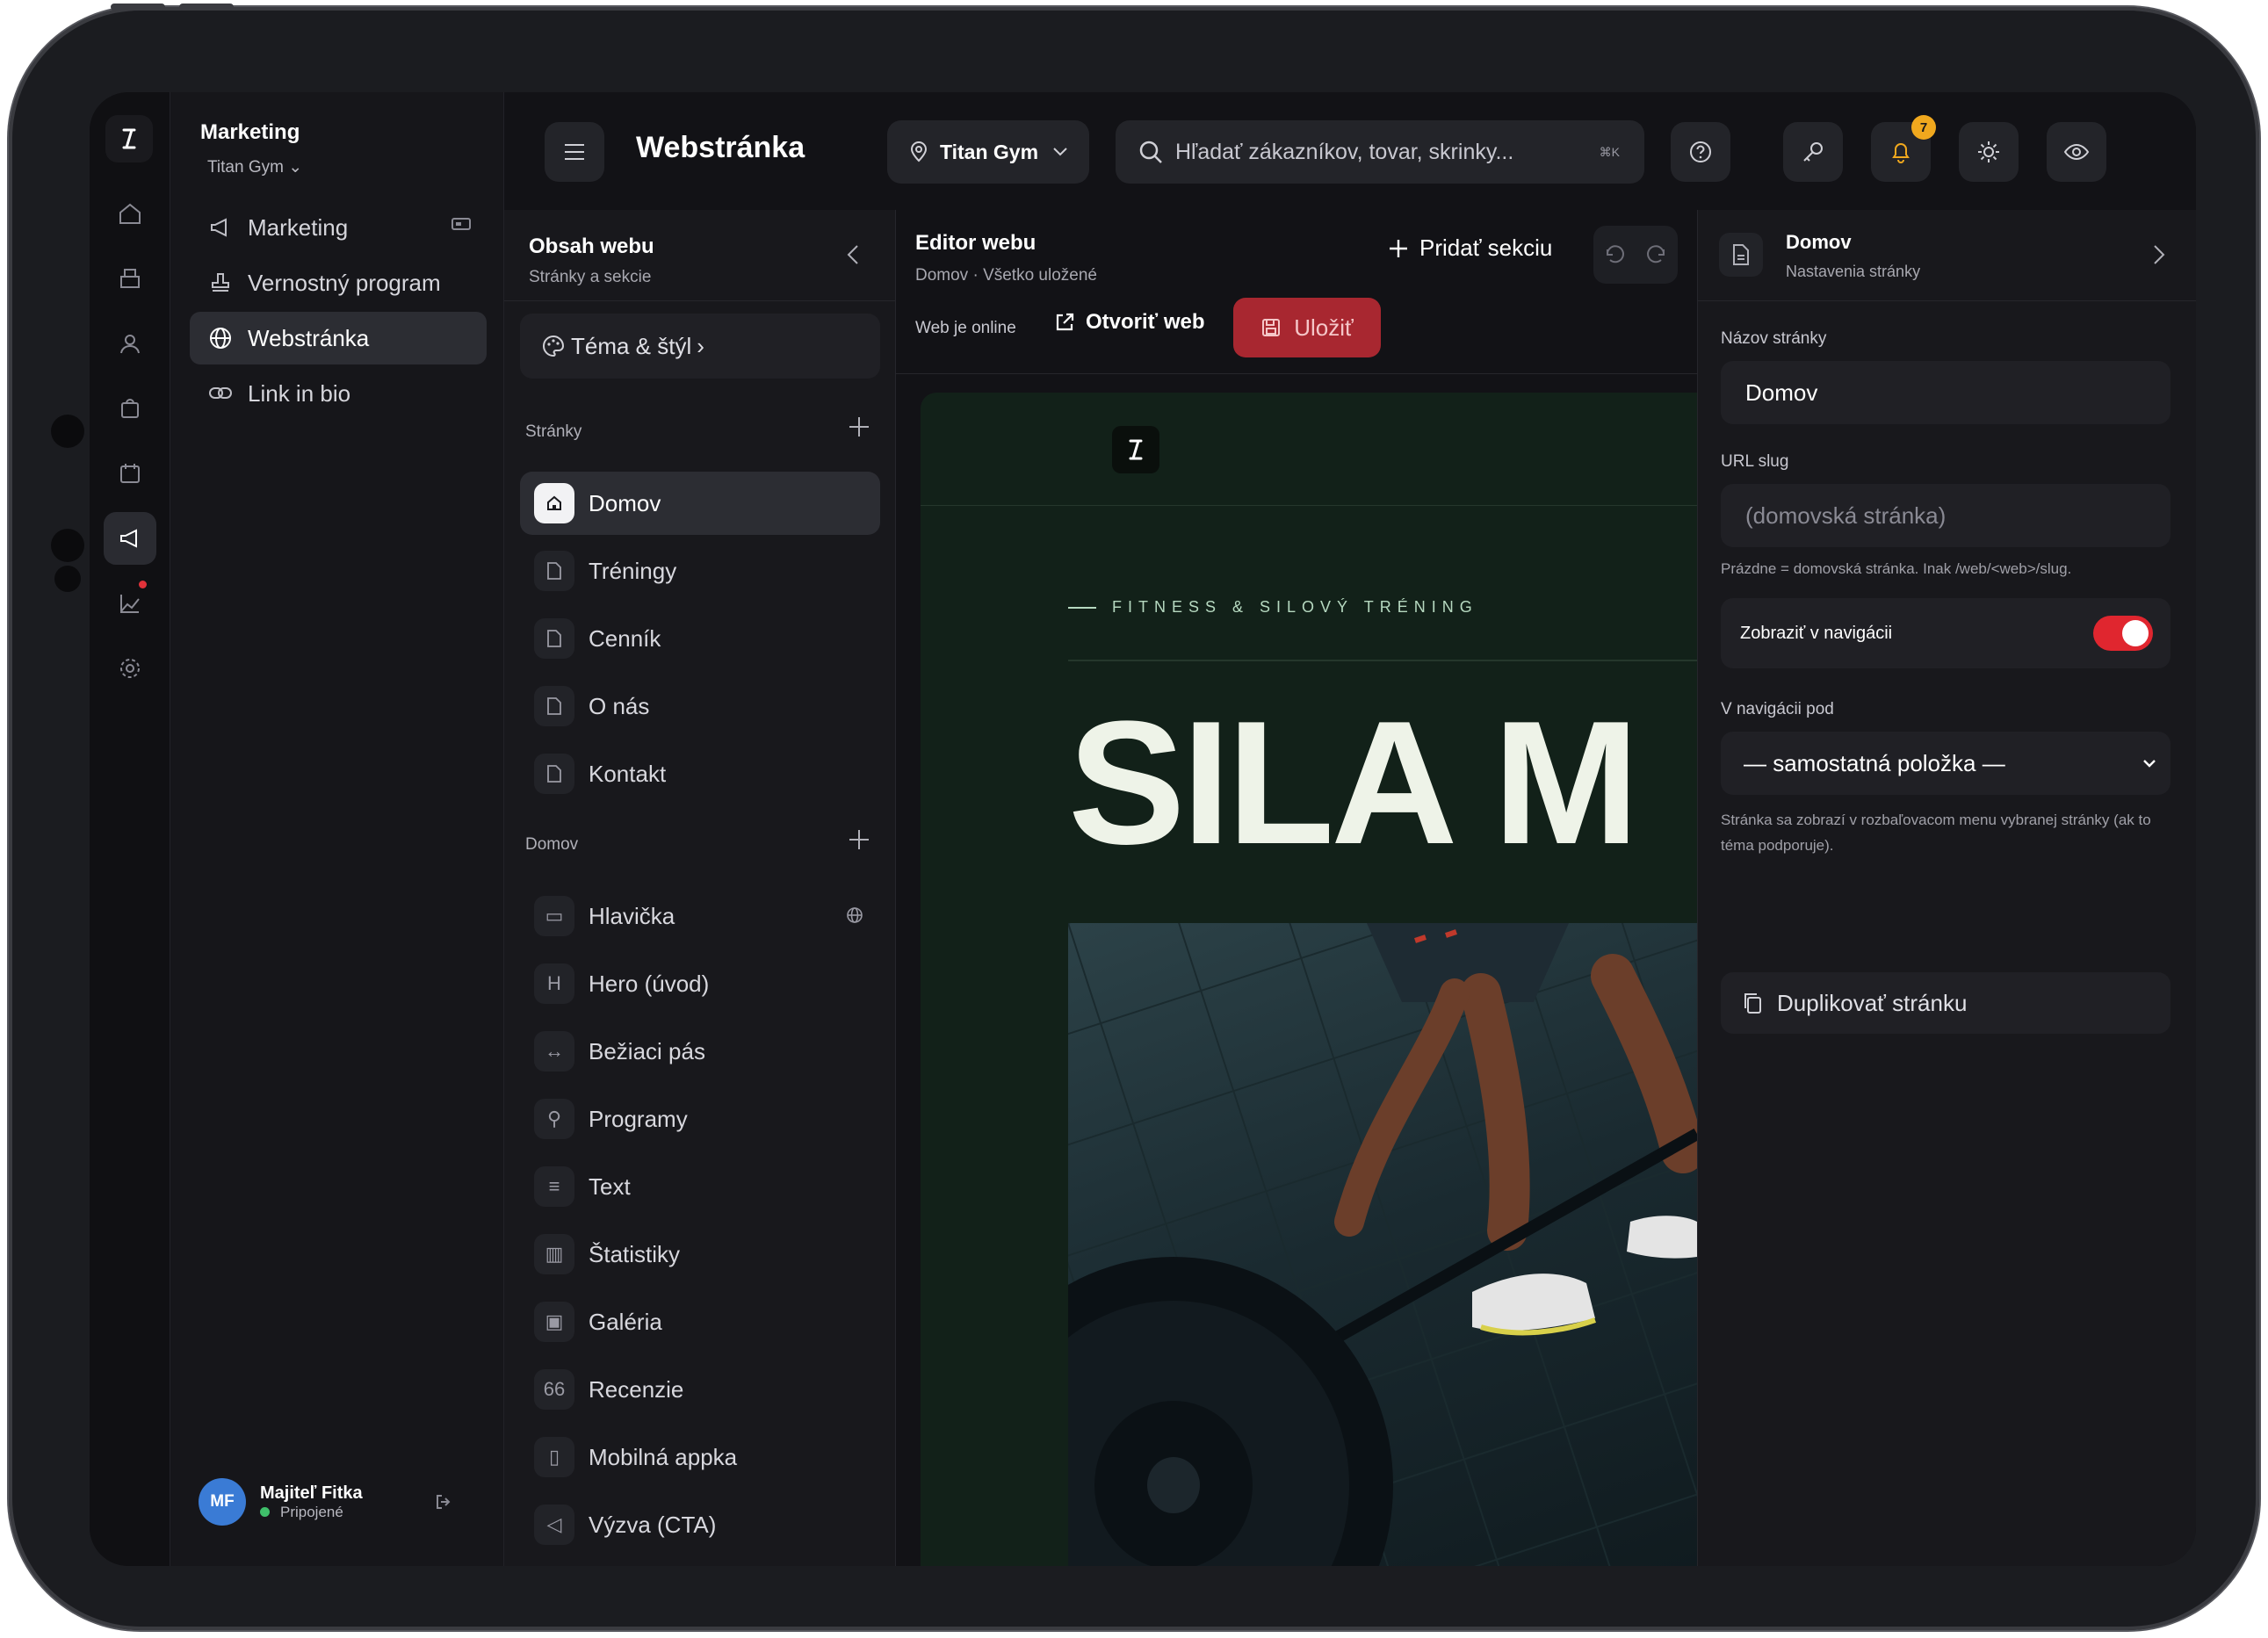 The width and height of the screenshot is (2268, 1638). Describe the element at coordinates (647, 1050) in the screenshot. I see `section-item-label: Bežiaci pás` at that location.